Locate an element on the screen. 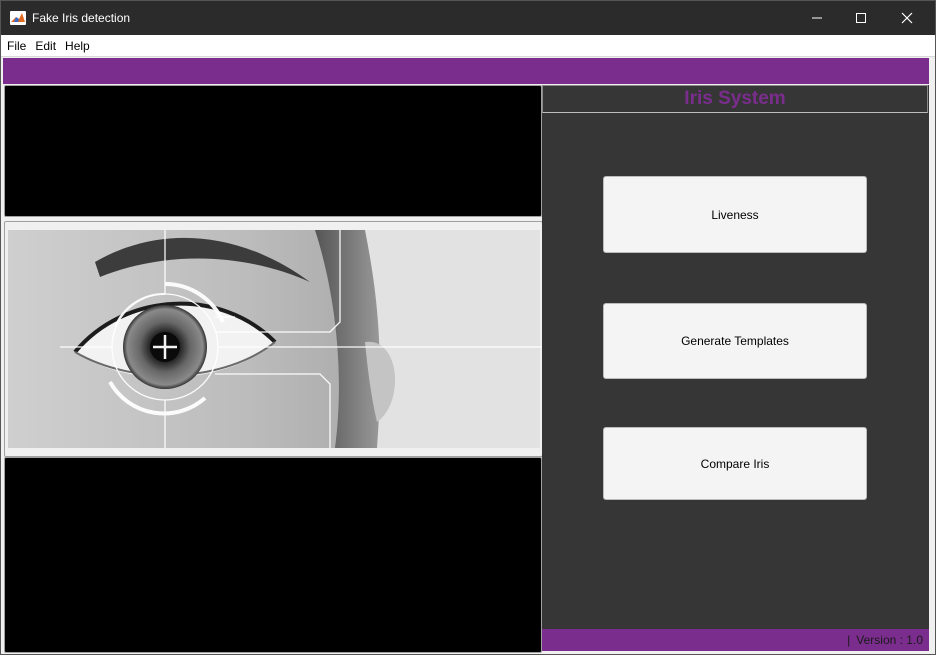 This screenshot has width=936, height=655. menu-edit: Edit is located at coordinates (45, 46).